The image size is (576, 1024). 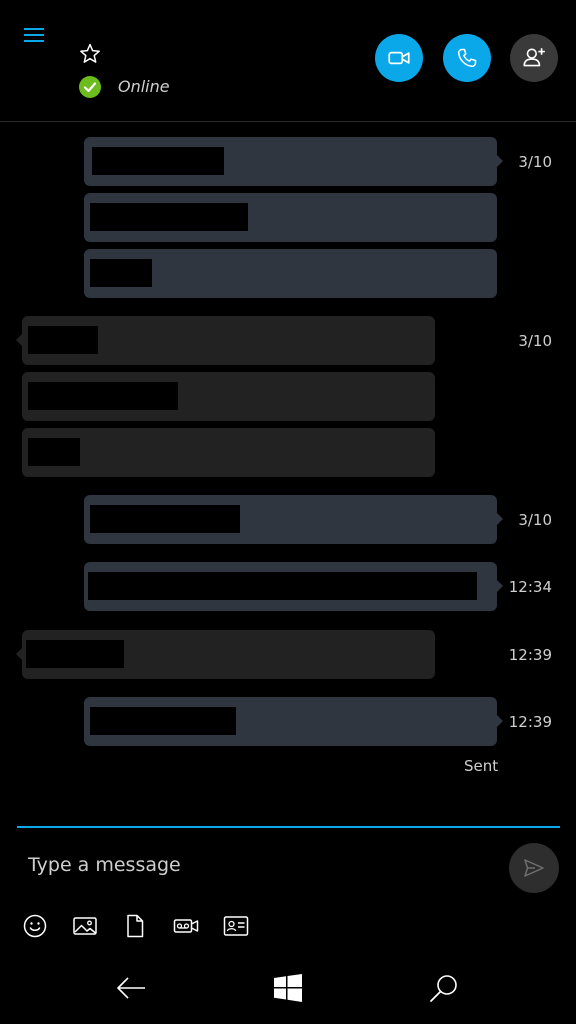 I want to click on send-button, so click(x=534, y=868).